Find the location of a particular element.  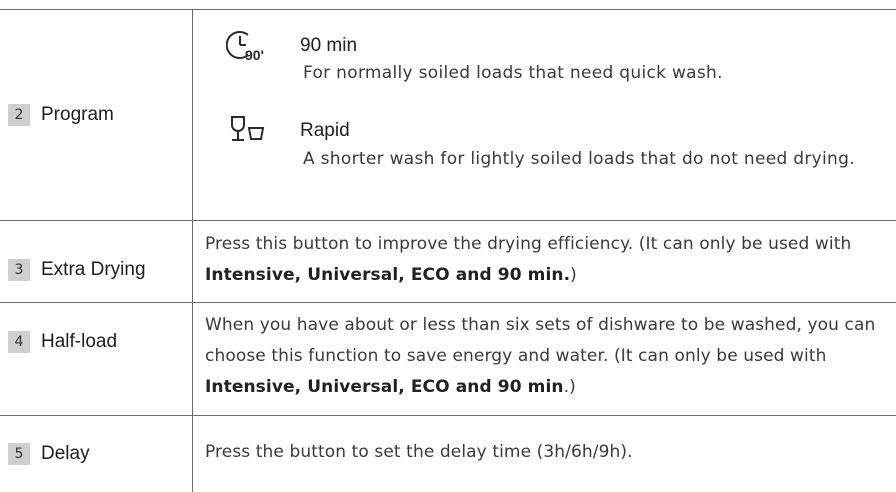

row-label-half-load: Half-load is located at coordinates (79, 341).